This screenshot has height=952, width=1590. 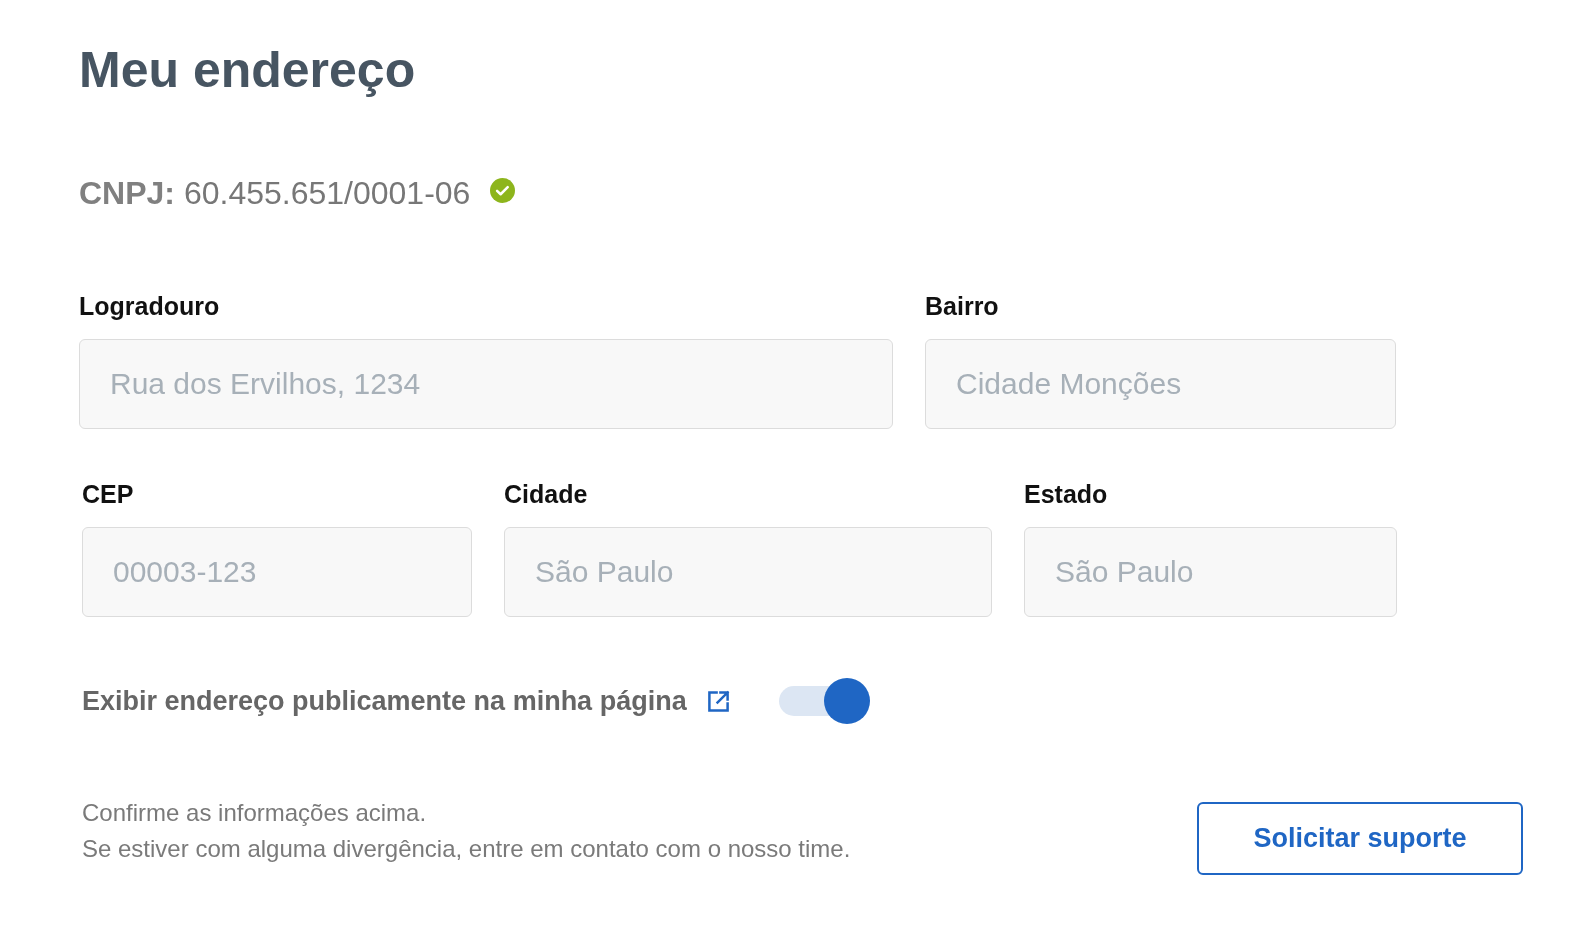 I want to click on toggle-label: Exibir endereço publicamente na minha página, so click(x=384, y=701).